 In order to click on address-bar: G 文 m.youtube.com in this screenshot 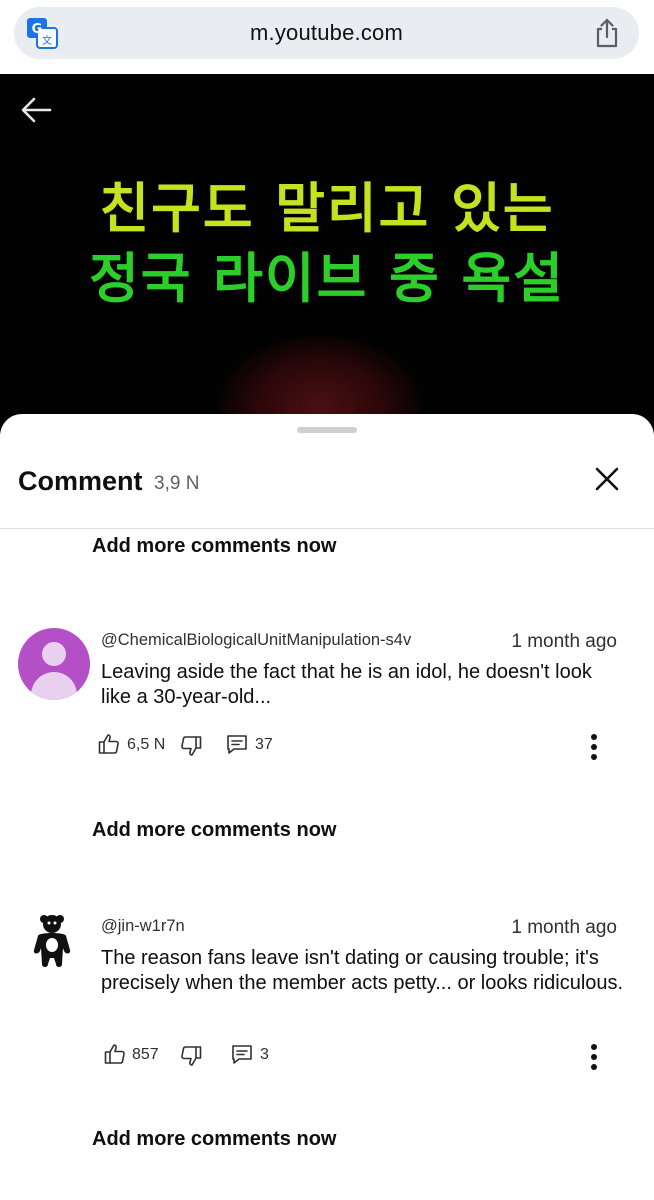, I will do `click(326, 33)`.